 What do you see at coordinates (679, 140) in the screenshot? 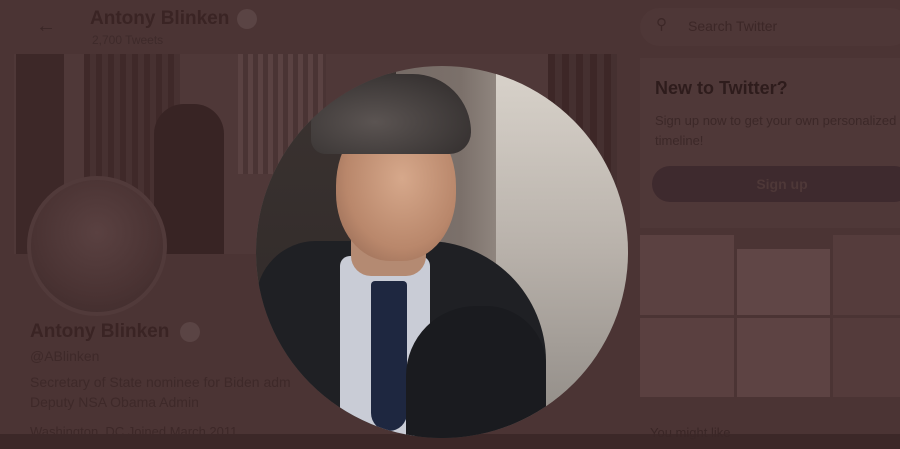
I see `new-to-twitter-description: timeline!` at bounding box center [679, 140].